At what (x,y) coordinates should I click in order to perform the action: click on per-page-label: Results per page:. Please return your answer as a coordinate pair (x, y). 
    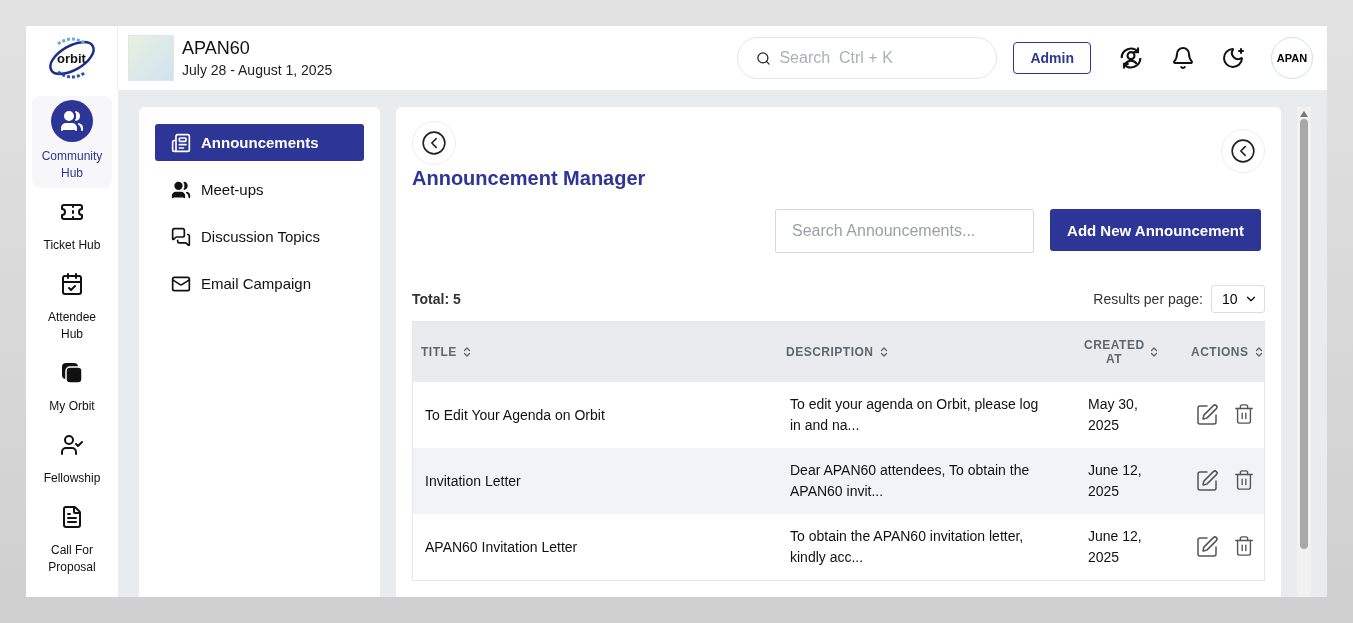
    Looking at the image, I should click on (1148, 299).